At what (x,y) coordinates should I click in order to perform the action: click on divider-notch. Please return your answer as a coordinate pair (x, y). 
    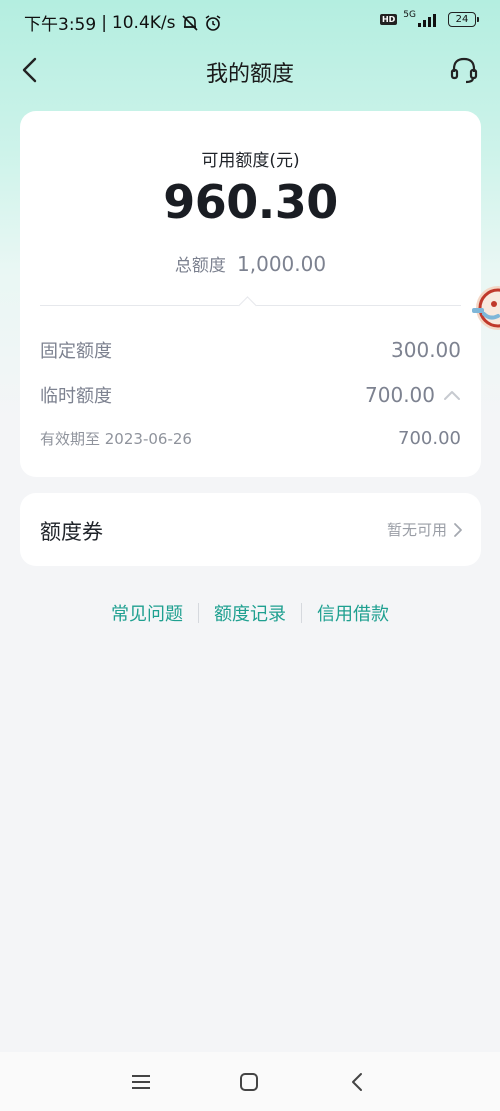
    Looking at the image, I should click on (247, 305).